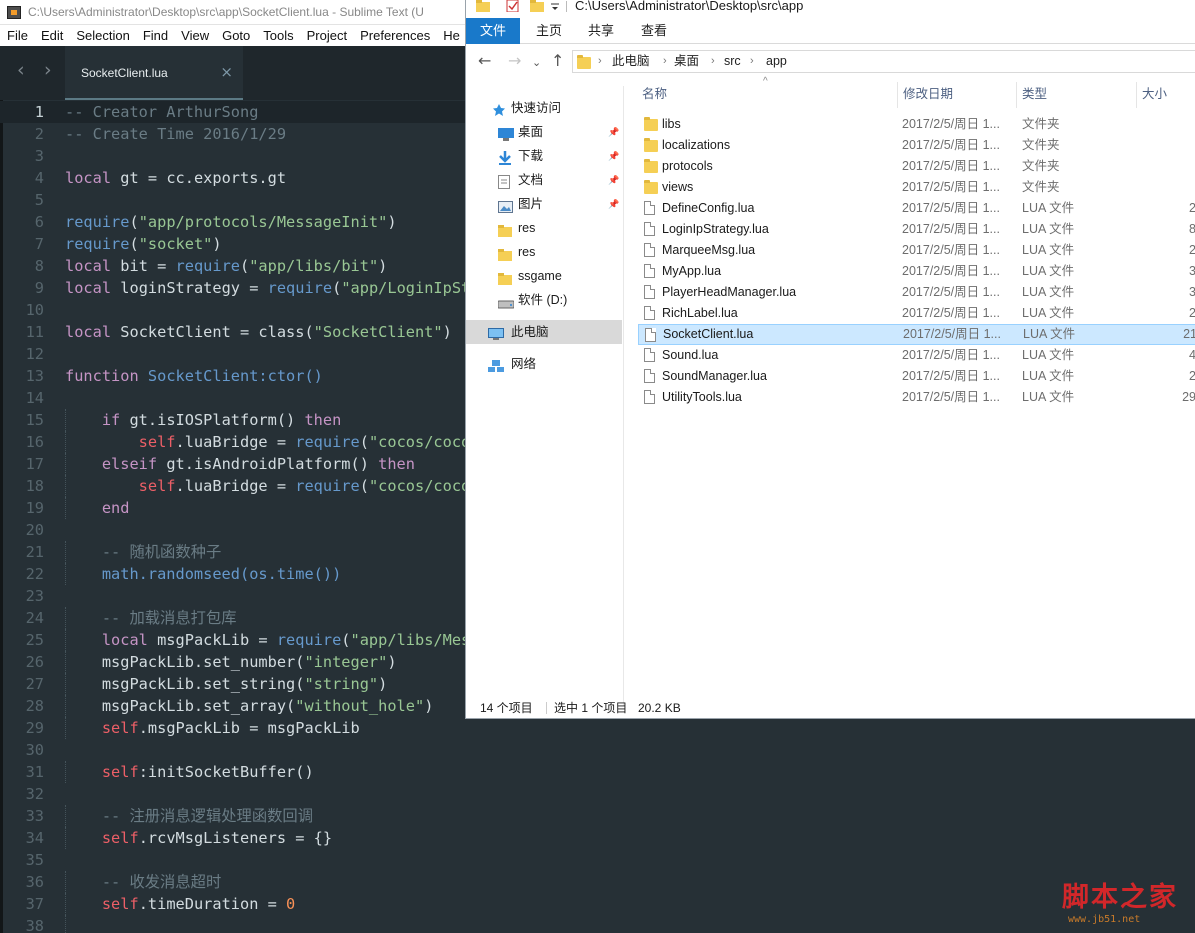 The height and width of the screenshot is (933, 1195). I want to click on breadcrumb-app: app, so click(776, 61).